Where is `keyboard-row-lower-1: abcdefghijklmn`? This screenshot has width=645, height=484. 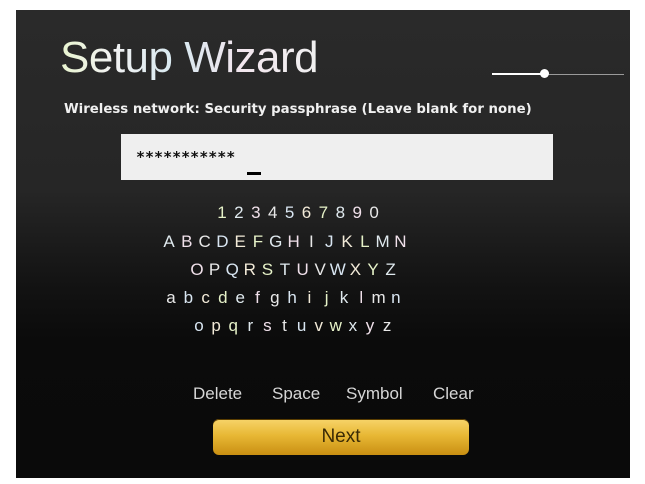
keyboard-row-lower-1: abcdefghijklmn is located at coordinates (323, 298).